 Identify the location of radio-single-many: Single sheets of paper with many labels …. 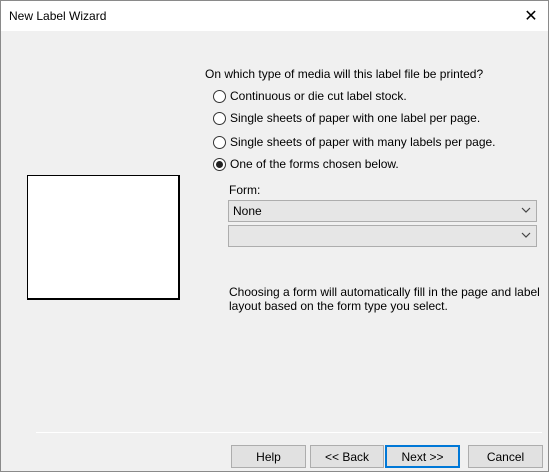
(354, 142).